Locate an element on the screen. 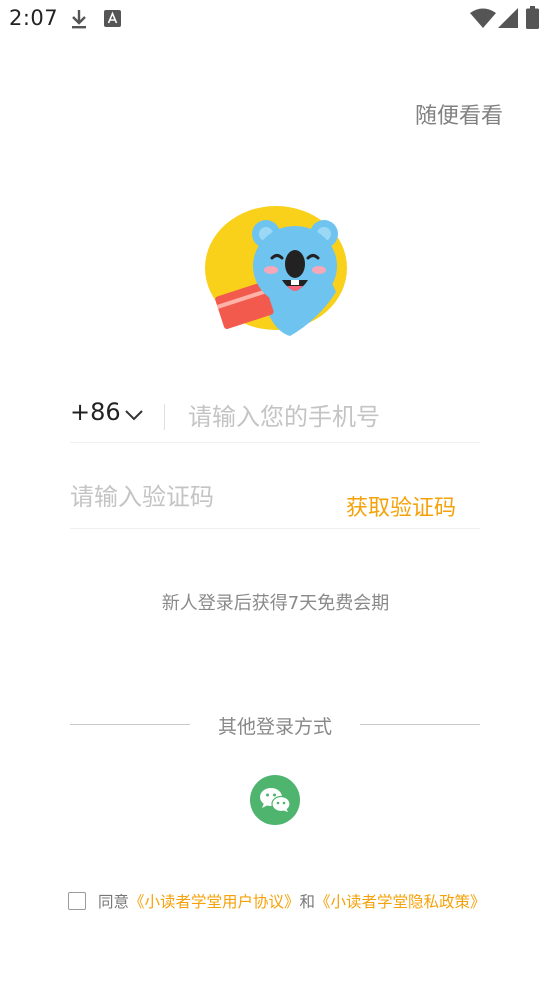 The image size is (551, 981). code-input-row: 获取验证码 is located at coordinates (275, 500).